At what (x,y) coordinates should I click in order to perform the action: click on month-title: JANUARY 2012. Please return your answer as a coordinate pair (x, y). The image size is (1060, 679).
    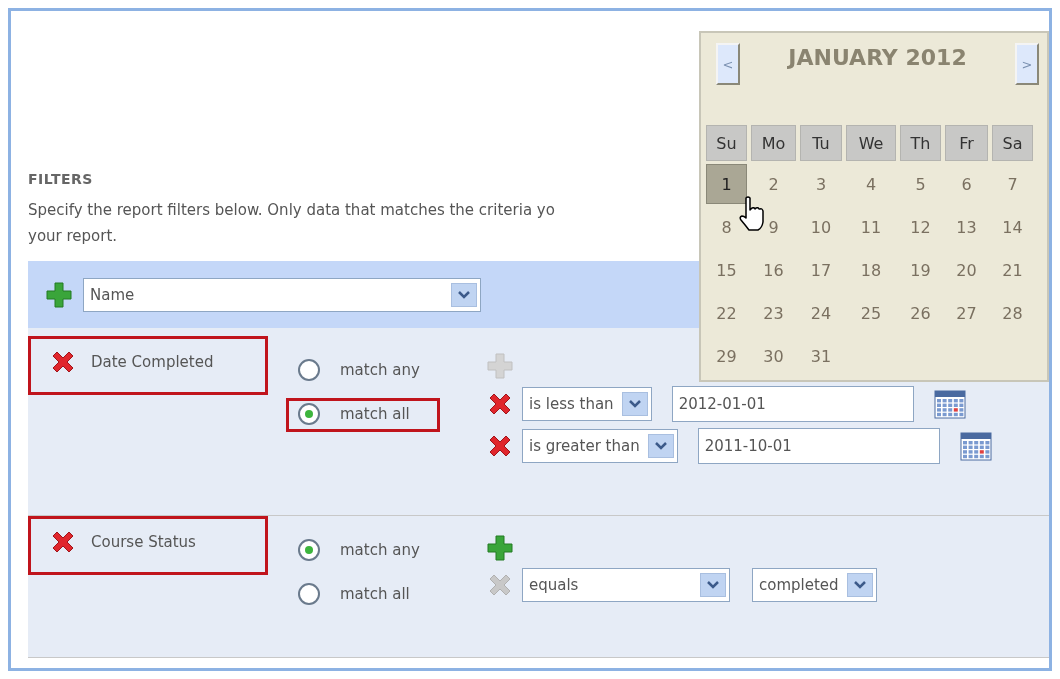
    Looking at the image, I should click on (877, 57).